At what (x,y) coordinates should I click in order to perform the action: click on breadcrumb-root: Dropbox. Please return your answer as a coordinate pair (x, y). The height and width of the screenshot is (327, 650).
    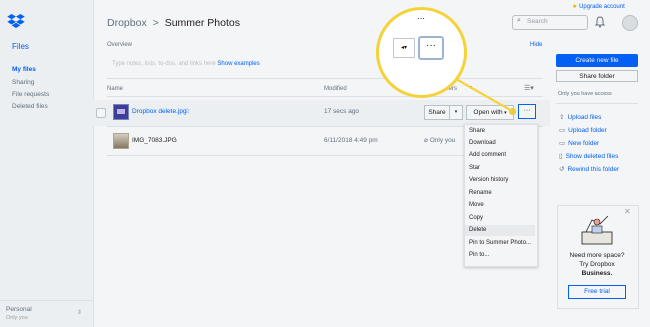
    Looking at the image, I should click on (127, 23).